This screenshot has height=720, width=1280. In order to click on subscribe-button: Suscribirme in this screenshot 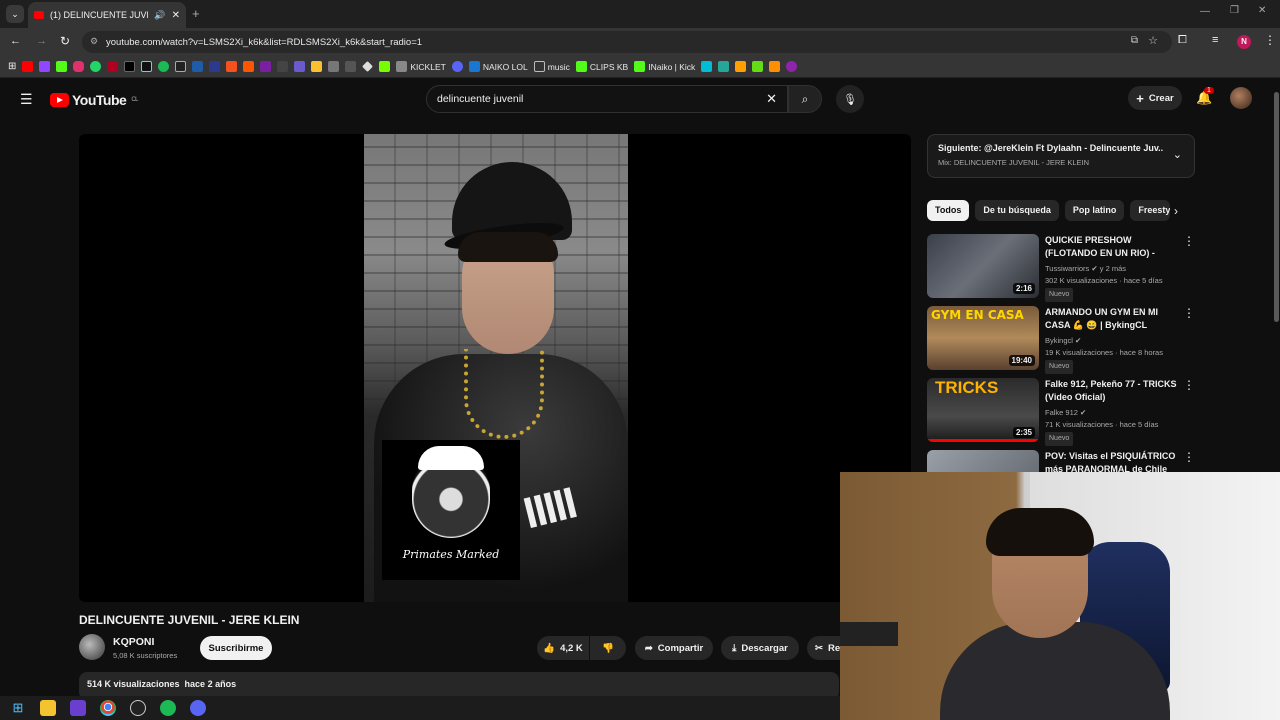, I will do `click(236, 648)`.